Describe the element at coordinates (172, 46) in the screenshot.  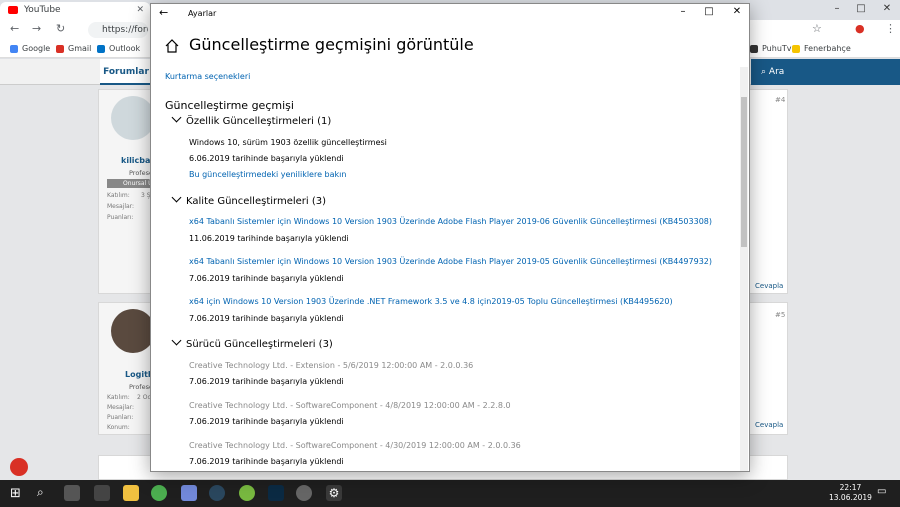
I see `home-icon` at that location.